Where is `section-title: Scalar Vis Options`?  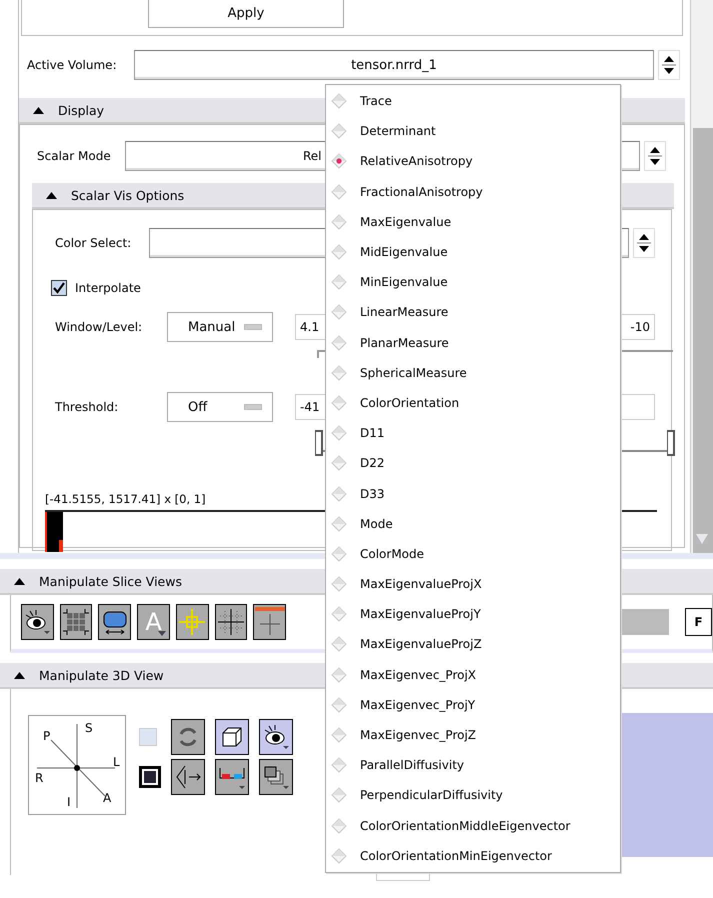
section-title: Scalar Vis Options is located at coordinates (127, 195).